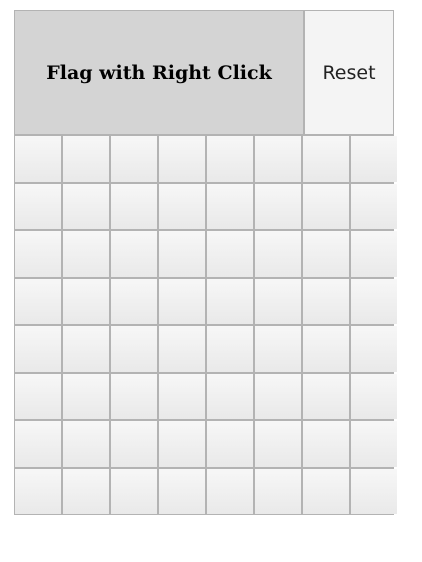 This screenshot has width=422, height=562. I want to click on title-panel: Flag with Right Click, so click(159, 72).